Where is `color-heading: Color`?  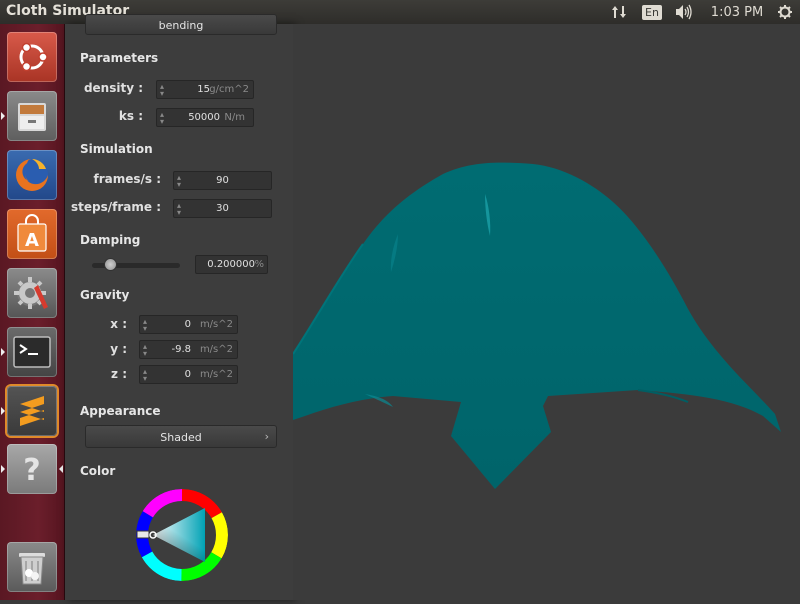 color-heading: Color is located at coordinates (98, 471).